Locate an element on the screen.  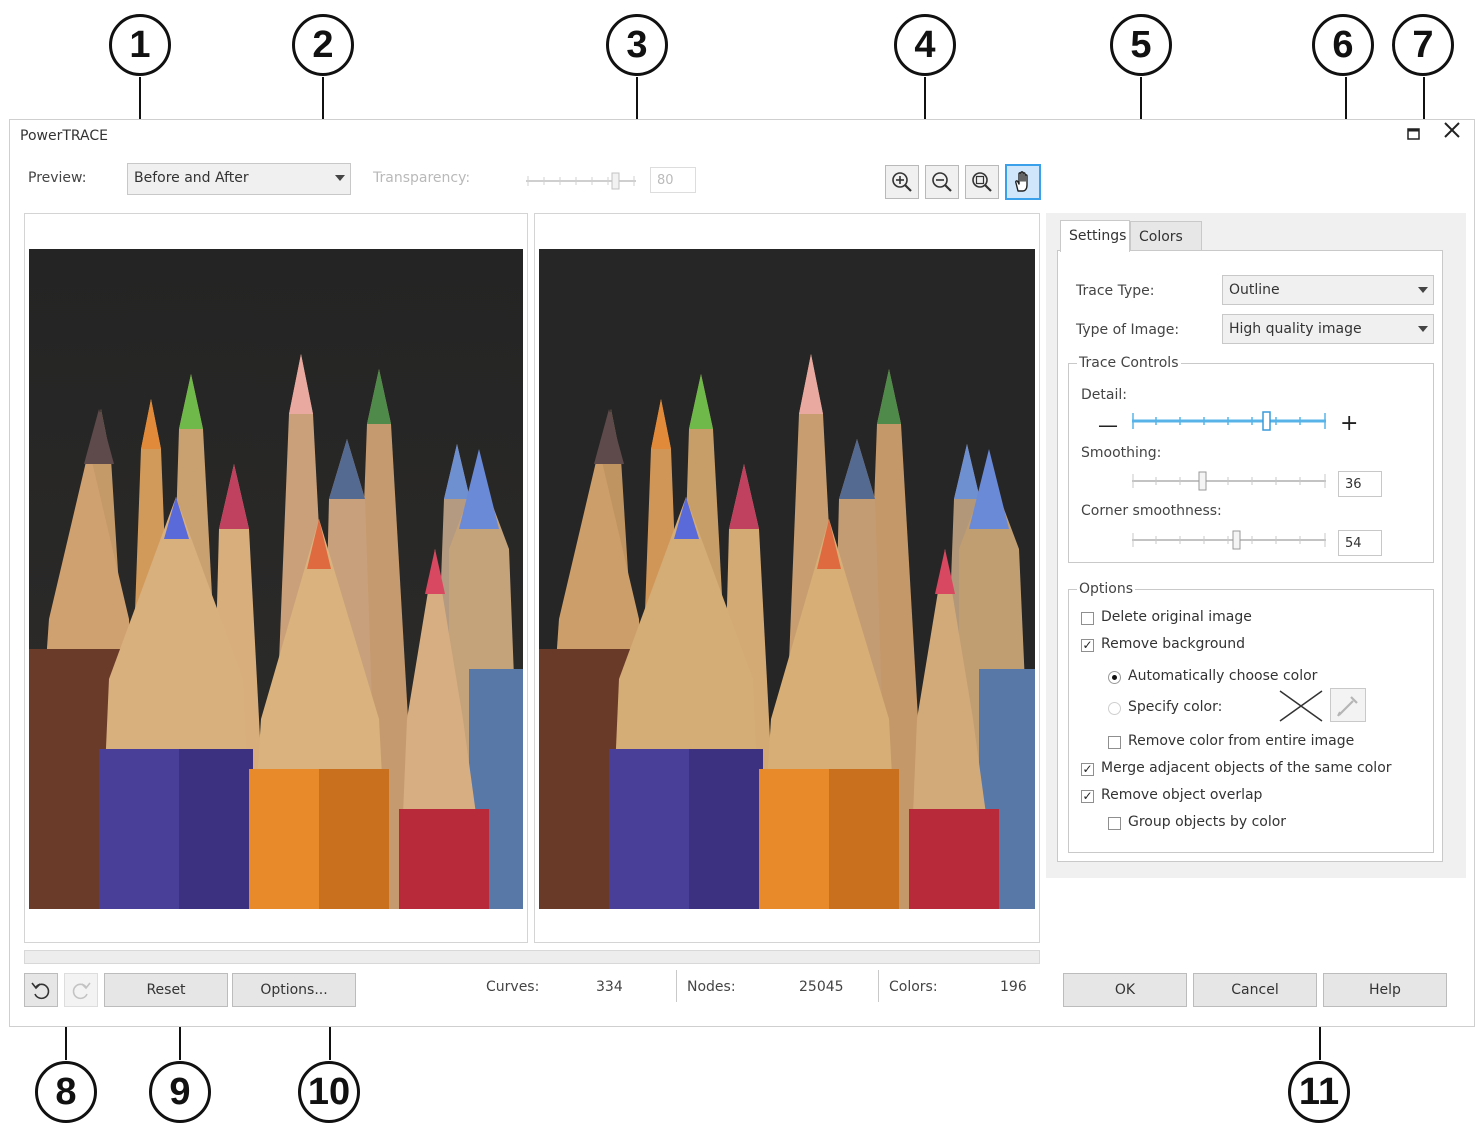
remove-background-label: Remove background is located at coordinates (1173, 644).